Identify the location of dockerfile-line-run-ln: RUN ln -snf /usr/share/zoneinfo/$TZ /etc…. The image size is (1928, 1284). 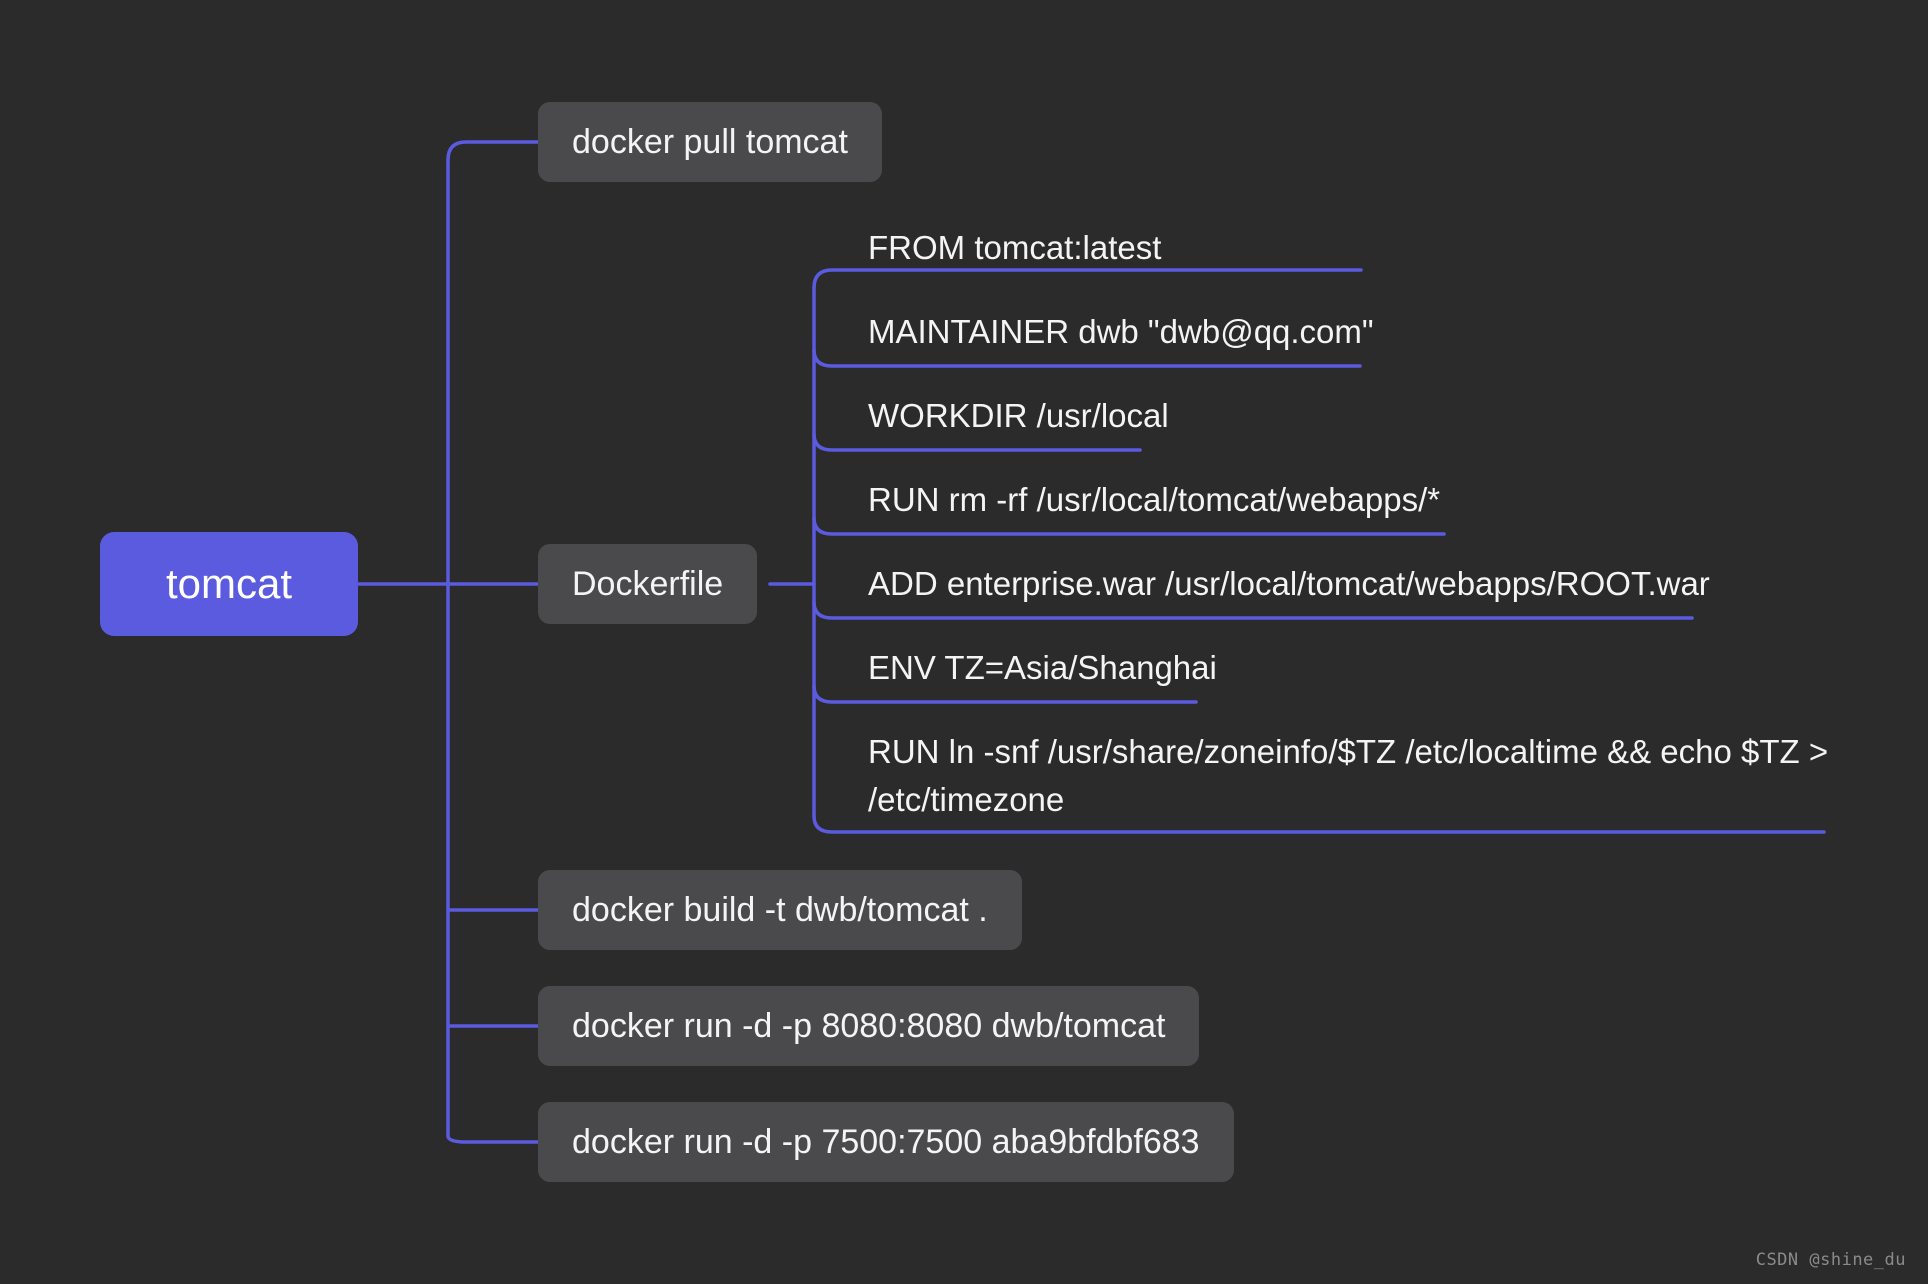
(1368, 783).